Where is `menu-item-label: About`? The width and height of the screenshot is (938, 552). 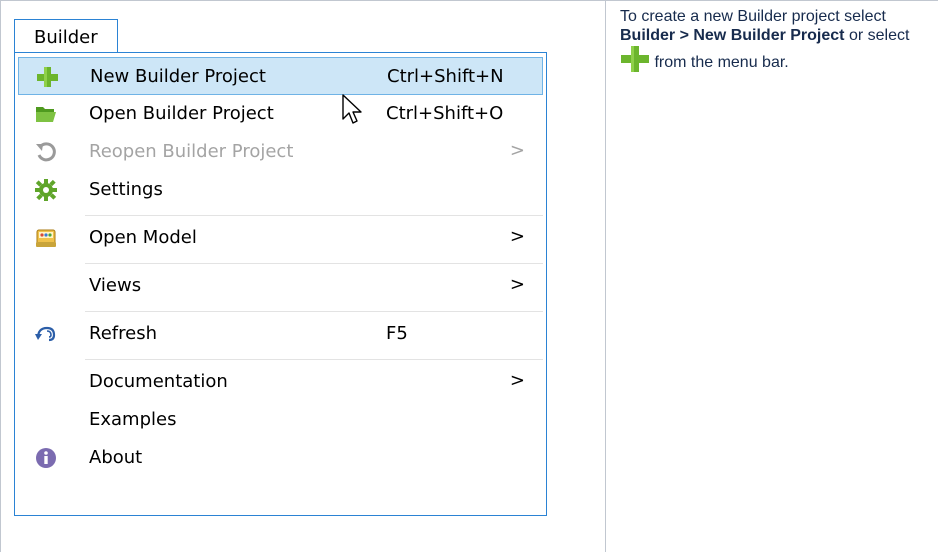
menu-item-label: About is located at coordinates (116, 457).